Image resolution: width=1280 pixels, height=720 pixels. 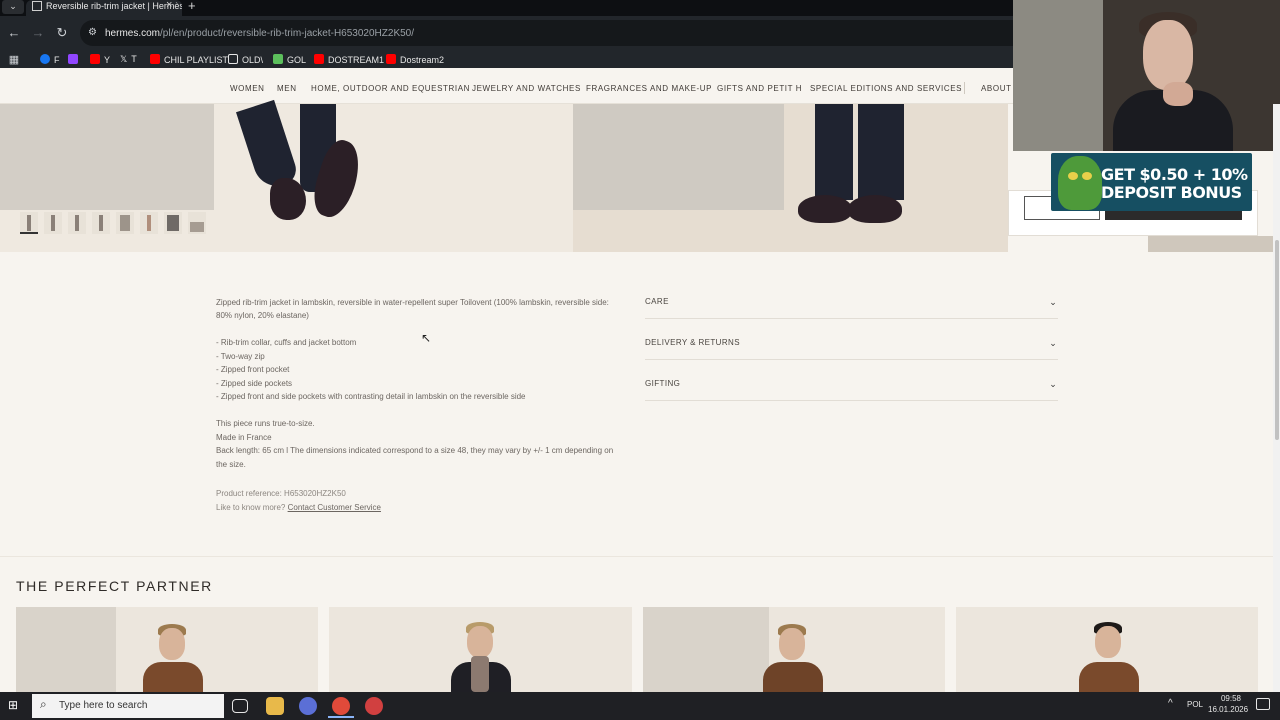 What do you see at coordinates (374, 706) in the screenshot?
I see `obs-record-icon` at bounding box center [374, 706].